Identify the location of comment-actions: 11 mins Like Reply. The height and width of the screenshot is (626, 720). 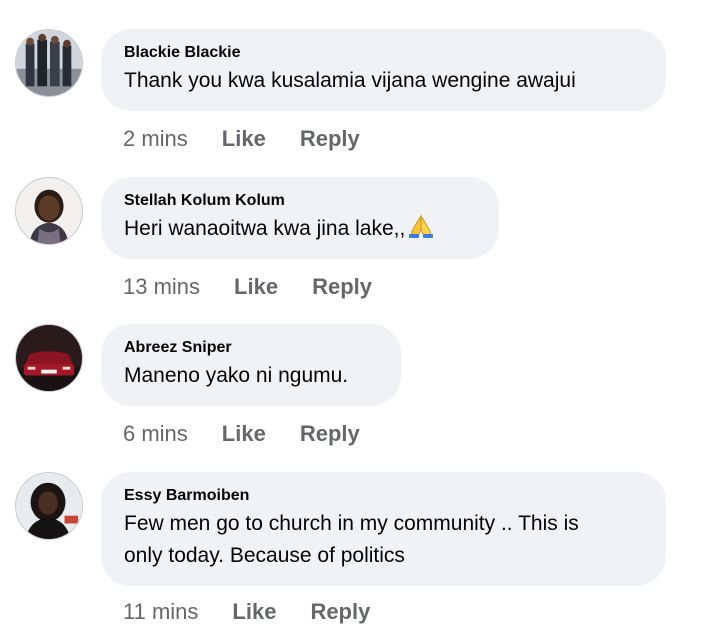
(246, 612).